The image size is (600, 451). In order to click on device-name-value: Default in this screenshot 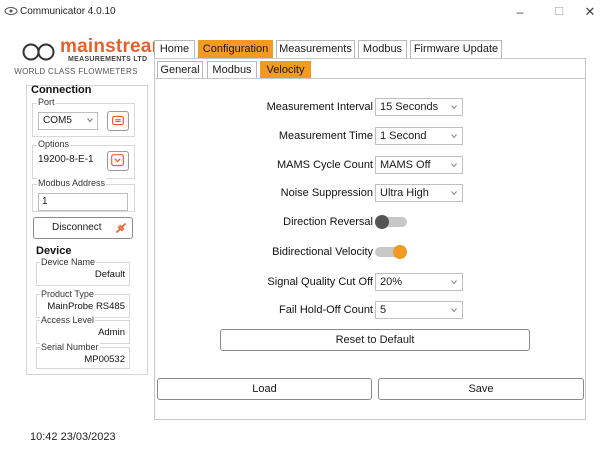, I will do `click(109, 274)`.